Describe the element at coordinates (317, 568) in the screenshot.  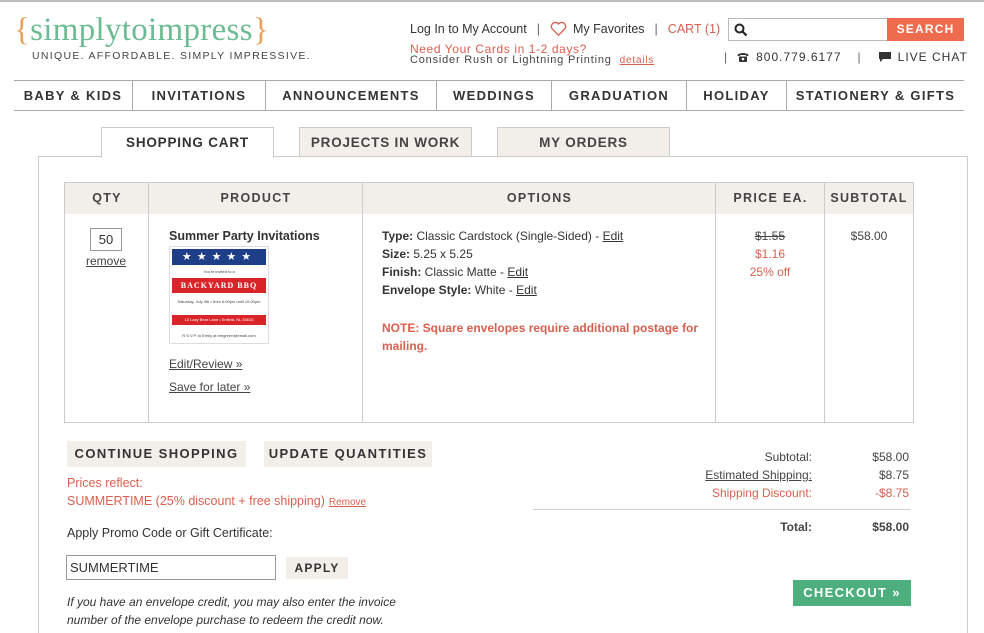
I see `apply-button: APPLY` at that location.